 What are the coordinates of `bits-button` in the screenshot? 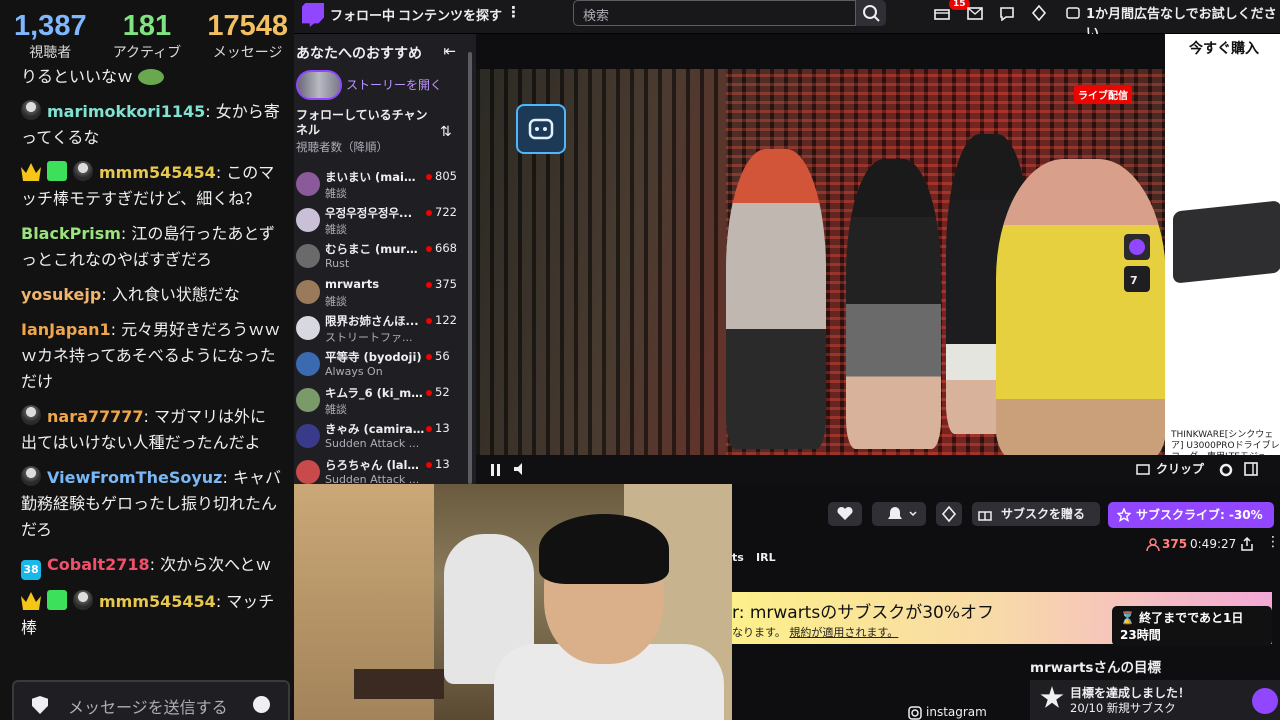 It's located at (949, 514).